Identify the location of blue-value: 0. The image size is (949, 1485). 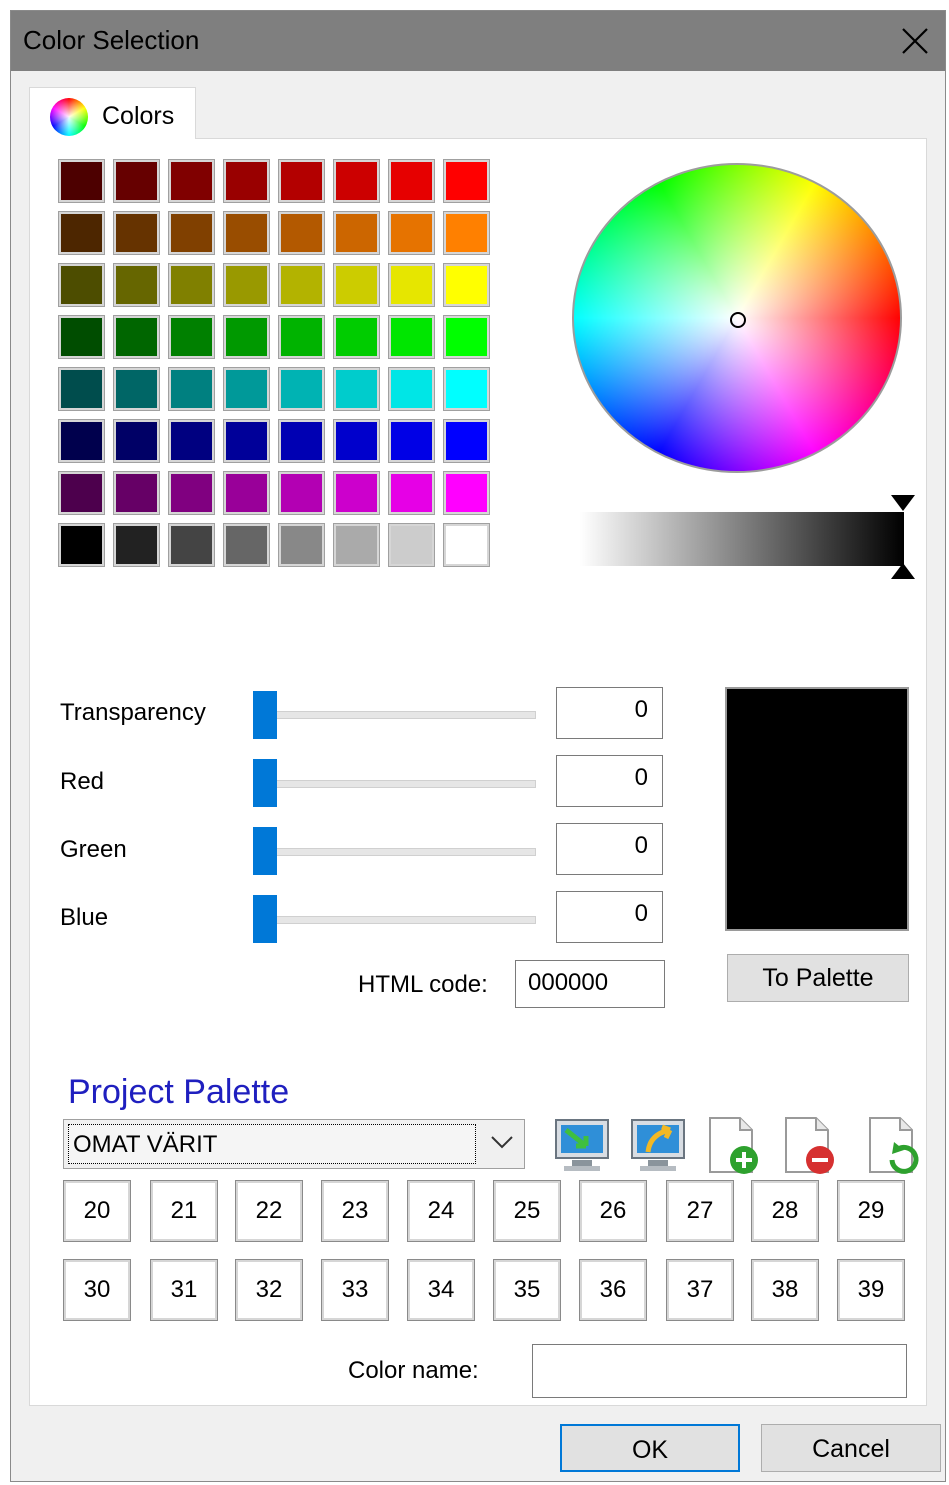
(609, 917).